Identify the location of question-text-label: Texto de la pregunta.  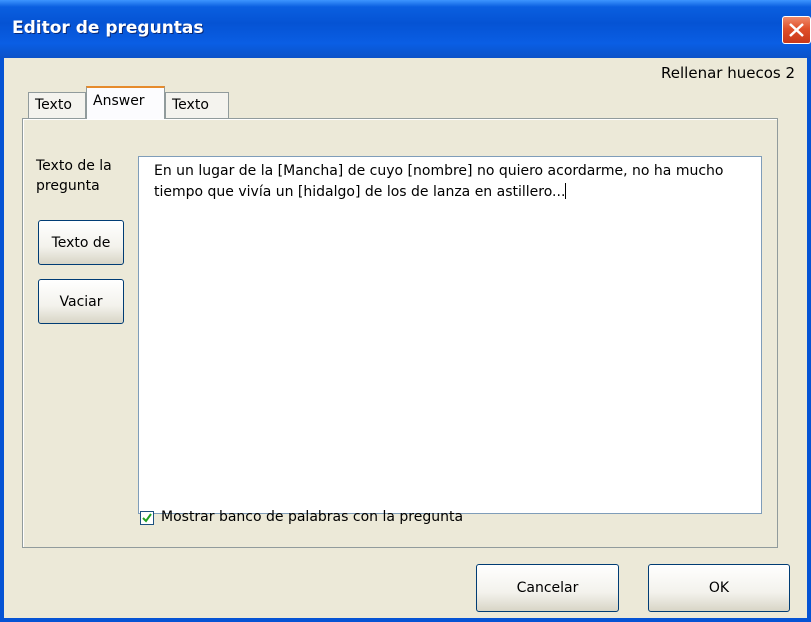
(74, 176).